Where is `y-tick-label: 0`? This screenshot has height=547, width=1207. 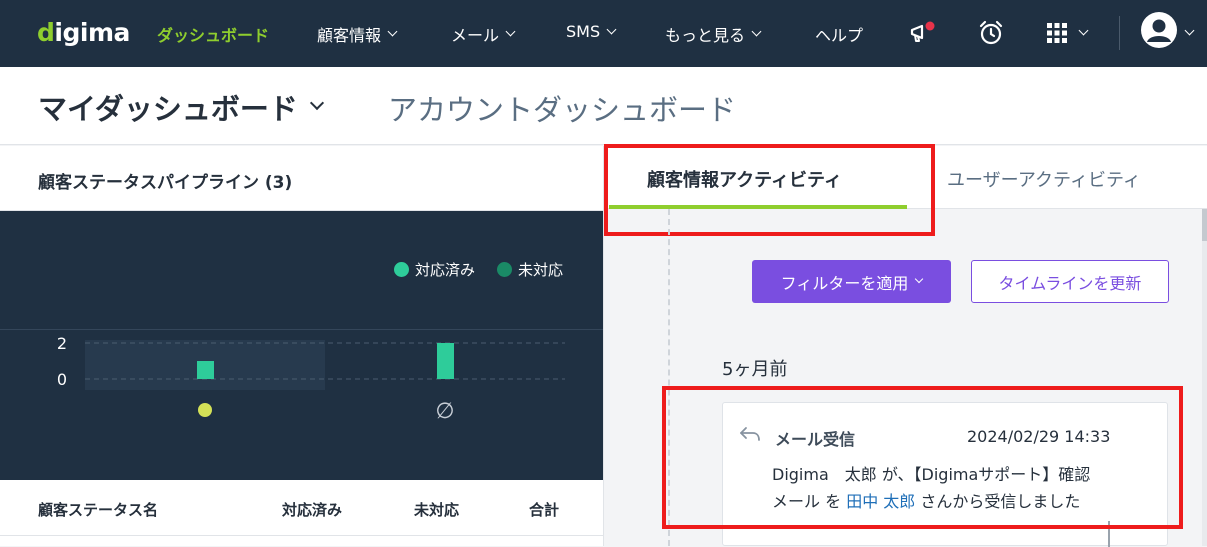
y-tick-label: 0 is located at coordinates (62, 379).